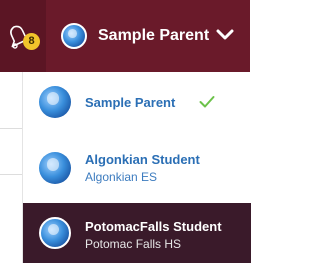 Image resolution: width=320 pixels, height=263 pixels. Describe the element at coordinates (121, 177) in the screenshot. I see `school-name: Algonkian ES` at that location.